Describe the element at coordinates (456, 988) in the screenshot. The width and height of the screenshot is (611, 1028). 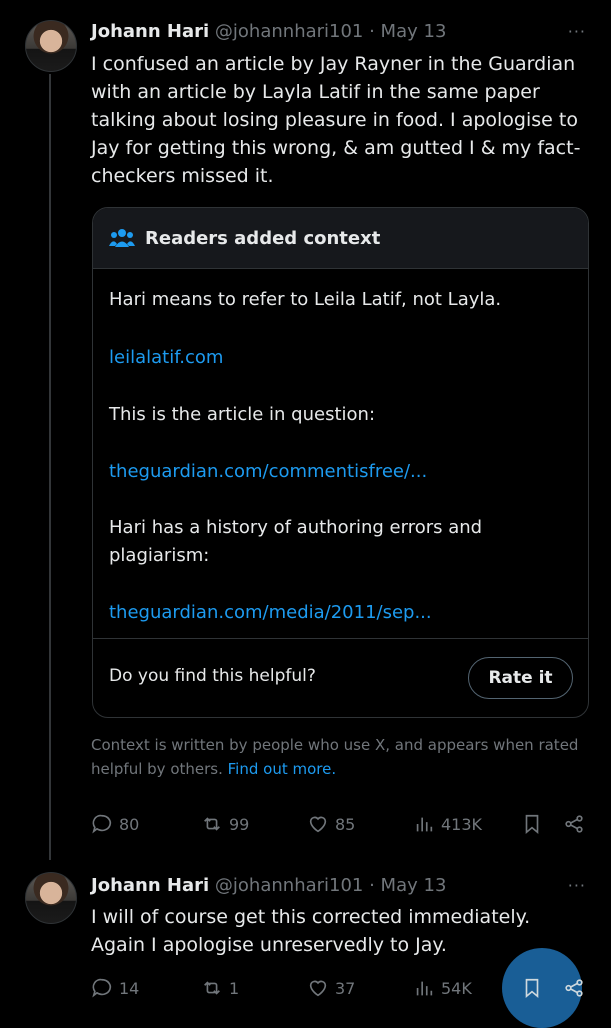
I see `views-count: 54K` at that location.